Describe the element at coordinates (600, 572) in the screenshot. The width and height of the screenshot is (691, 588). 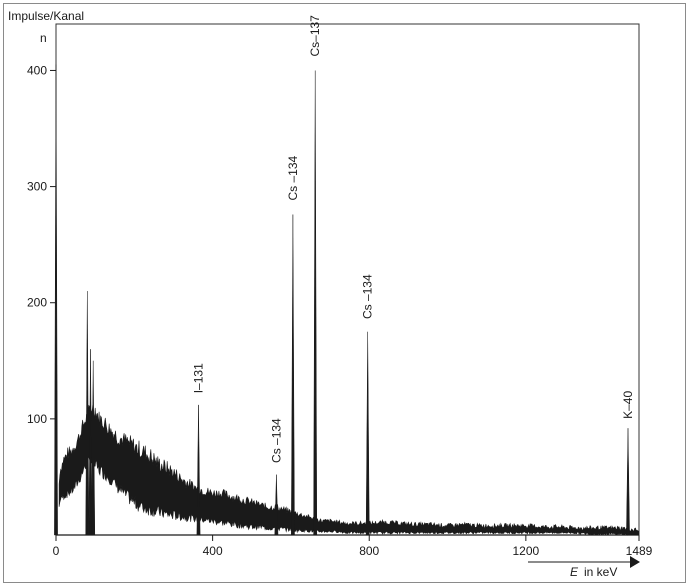
I see `x-axis-unit: in keV` at that location.